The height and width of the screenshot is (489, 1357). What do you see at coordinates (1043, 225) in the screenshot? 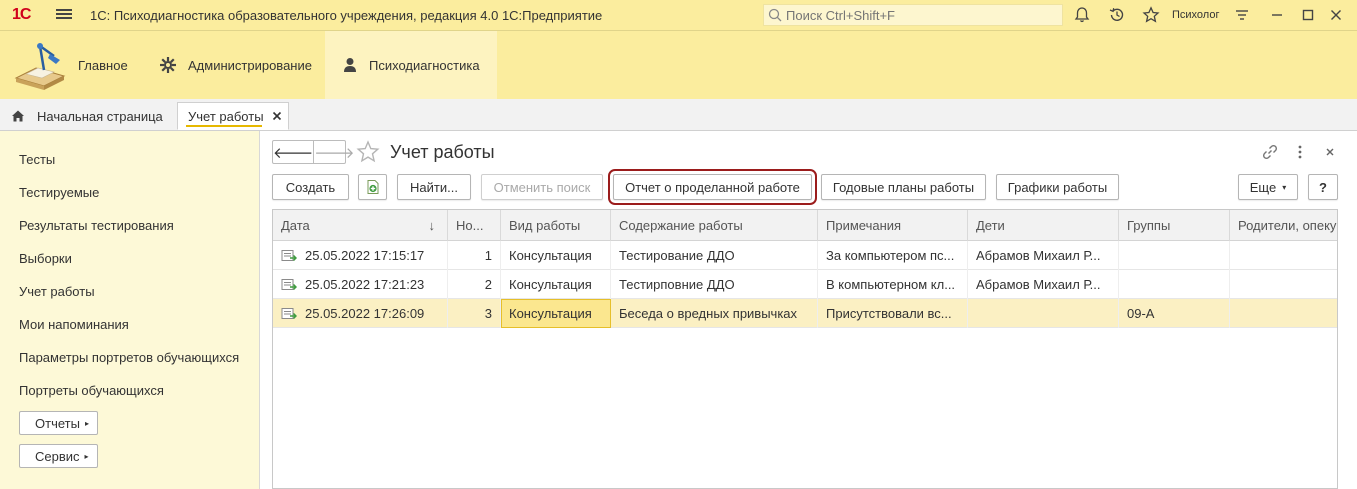
I see `column-children: Дети` at bounding box center [1043, 225].